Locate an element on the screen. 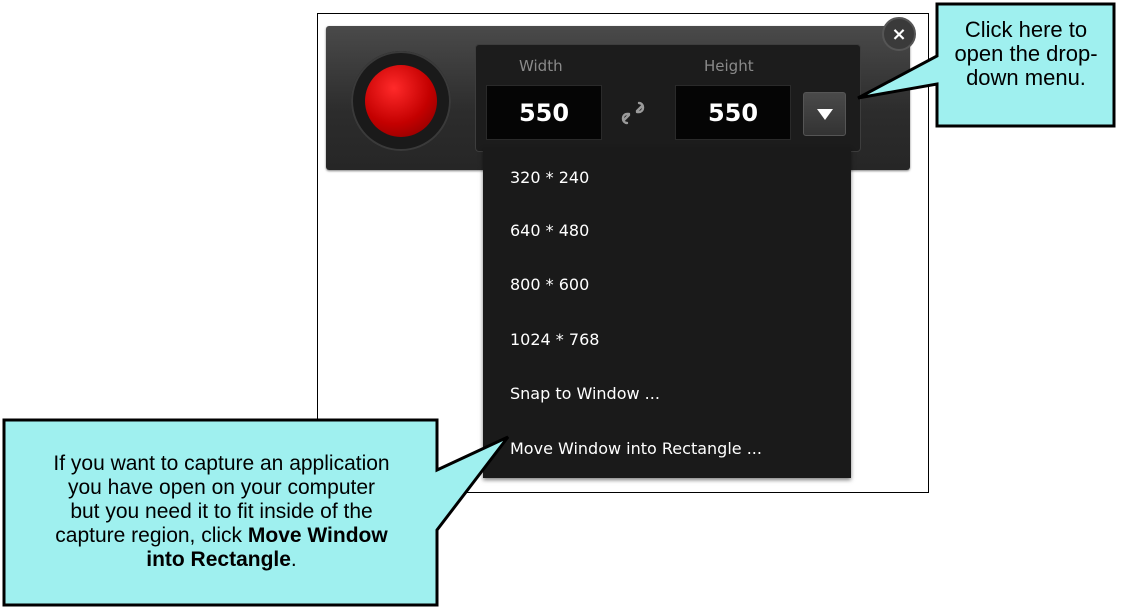 Image resolution: width=1136 pixels, height=609 pixels. dropdown-callout-text: Click here to open the drop- down menu. is located at coordinates (1026, 53).